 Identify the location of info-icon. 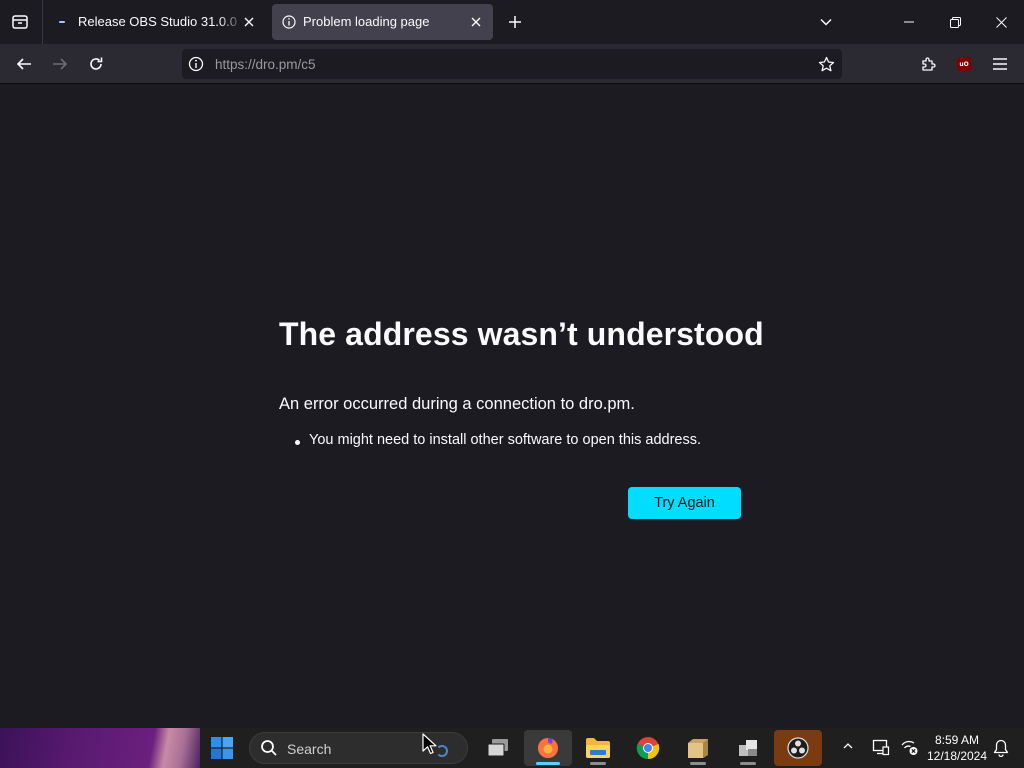
(289, 23).